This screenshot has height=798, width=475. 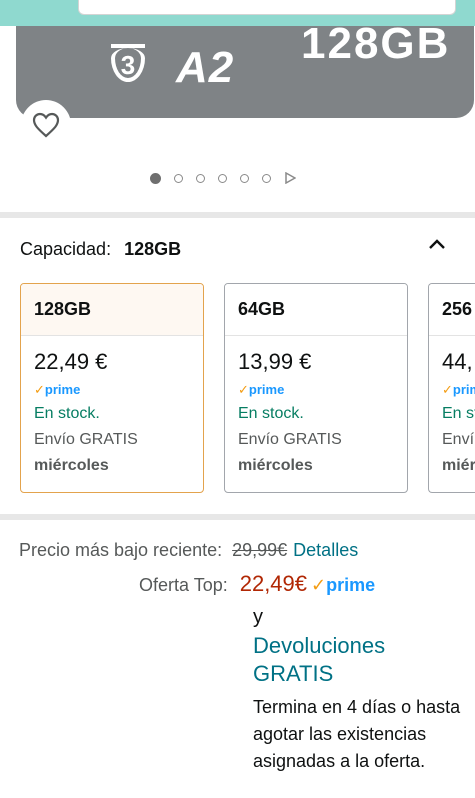 What do you see at coordinates (458, 413) in the screenshot?
I see `option-stock: En st` at bounding box center [458, 413].